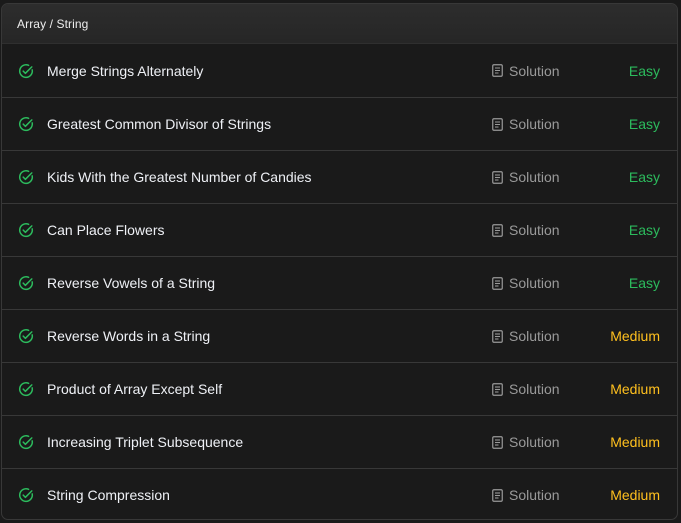  I want to click on section-header: Array / String, so click(339, 24).